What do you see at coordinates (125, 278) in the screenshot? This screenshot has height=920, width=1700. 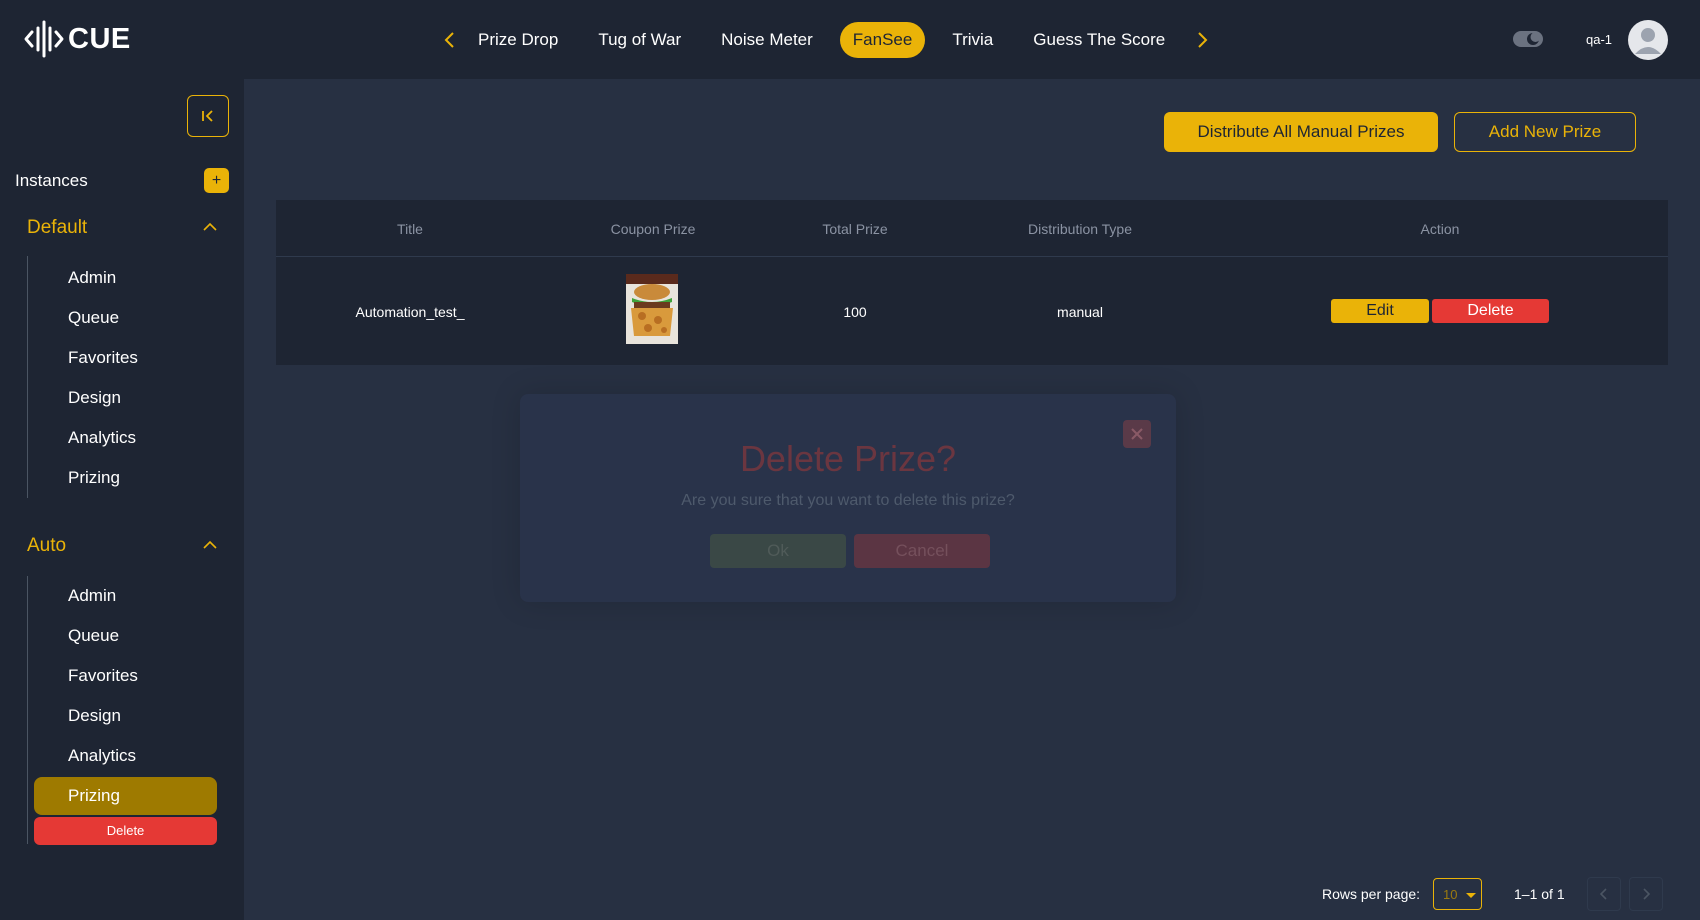 I see `sidebar-item-default-admin: Admin` at bounding box center [125, 278].